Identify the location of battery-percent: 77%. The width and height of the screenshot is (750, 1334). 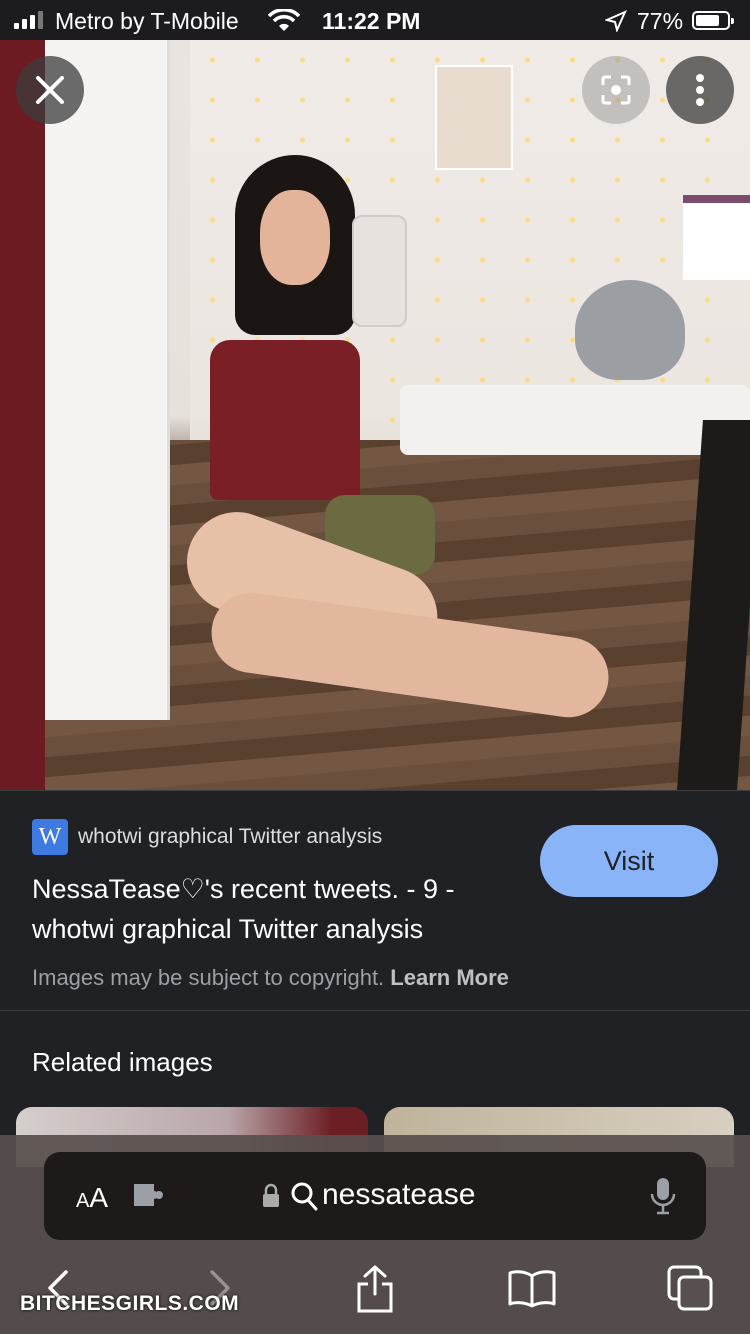
(660, 21).